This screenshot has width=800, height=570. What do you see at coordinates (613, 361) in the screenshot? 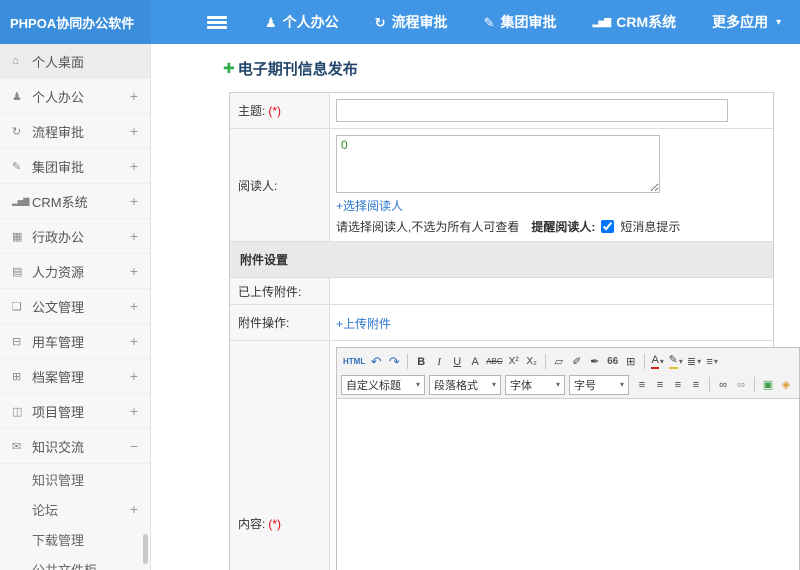
I see `blockquote-button: 66` at bounding box center [613, 361].